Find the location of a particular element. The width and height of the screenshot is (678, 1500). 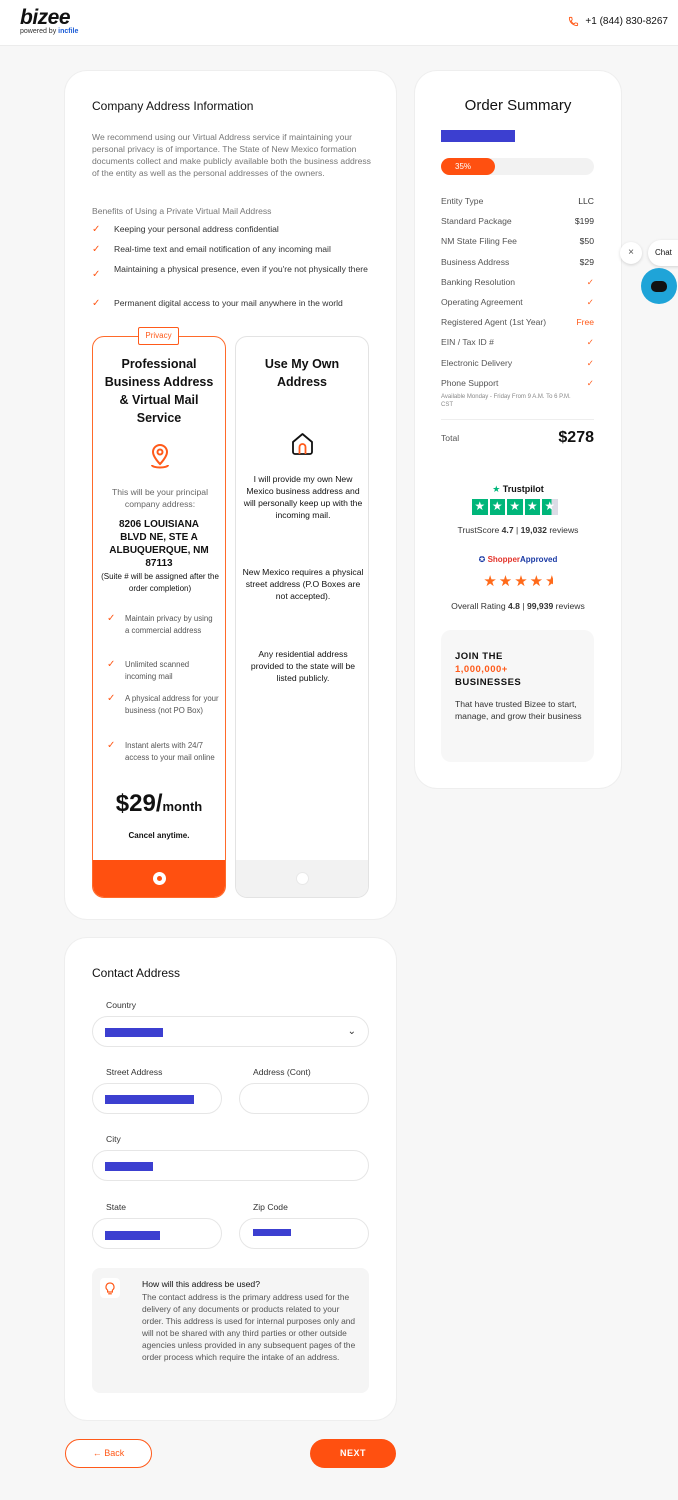

chevron-down-icon: ⌄ is located at coordinates (351, 1031).